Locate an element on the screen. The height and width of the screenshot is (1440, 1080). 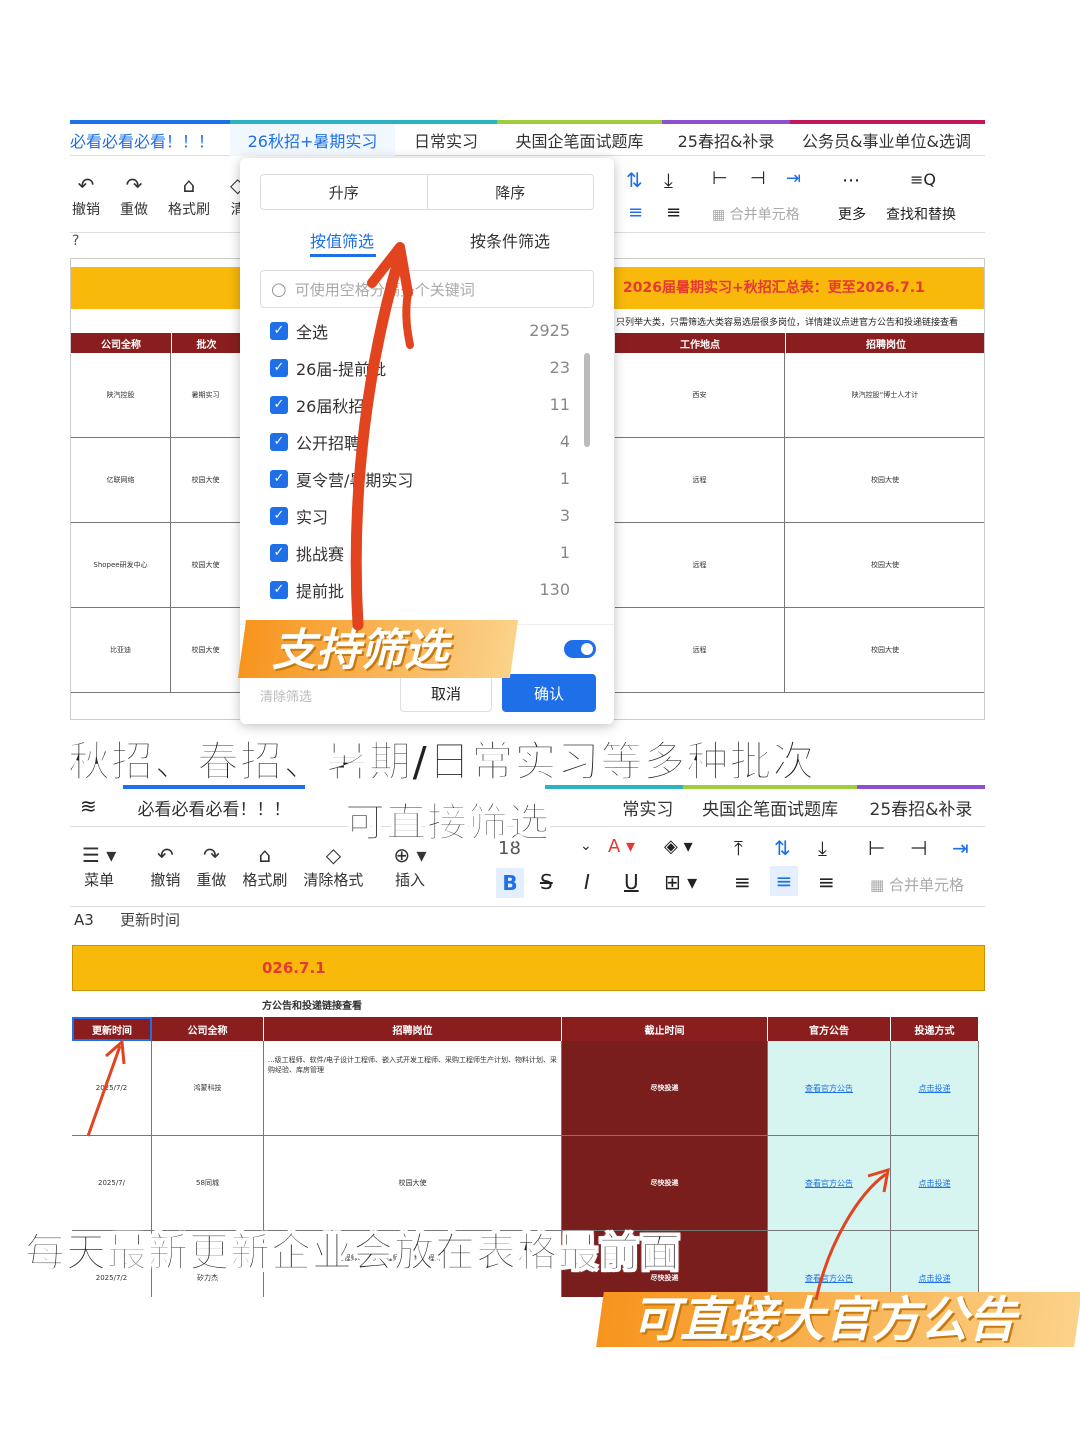
strikethrough-icon: S is located at coordinates (546, 882).